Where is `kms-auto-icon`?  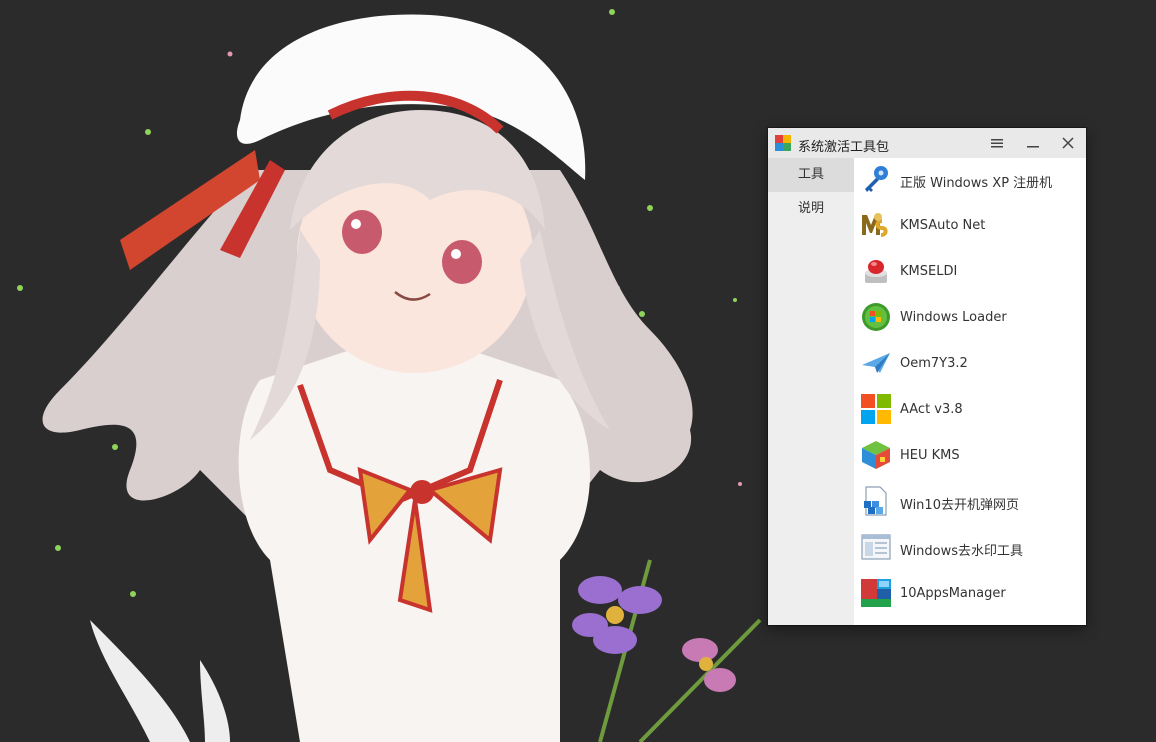
kms-auto-icon is located at coordinates (875, 225).